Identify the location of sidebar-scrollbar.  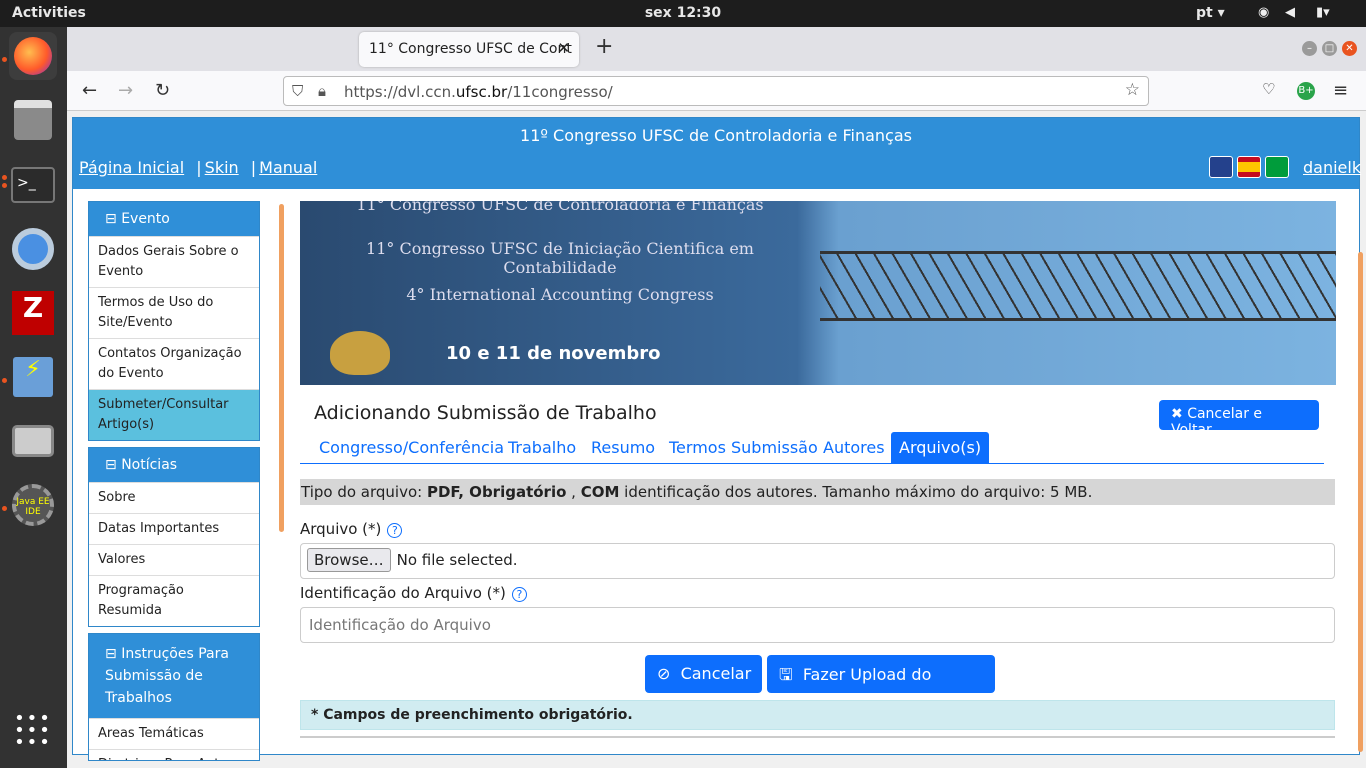
(281, 368).